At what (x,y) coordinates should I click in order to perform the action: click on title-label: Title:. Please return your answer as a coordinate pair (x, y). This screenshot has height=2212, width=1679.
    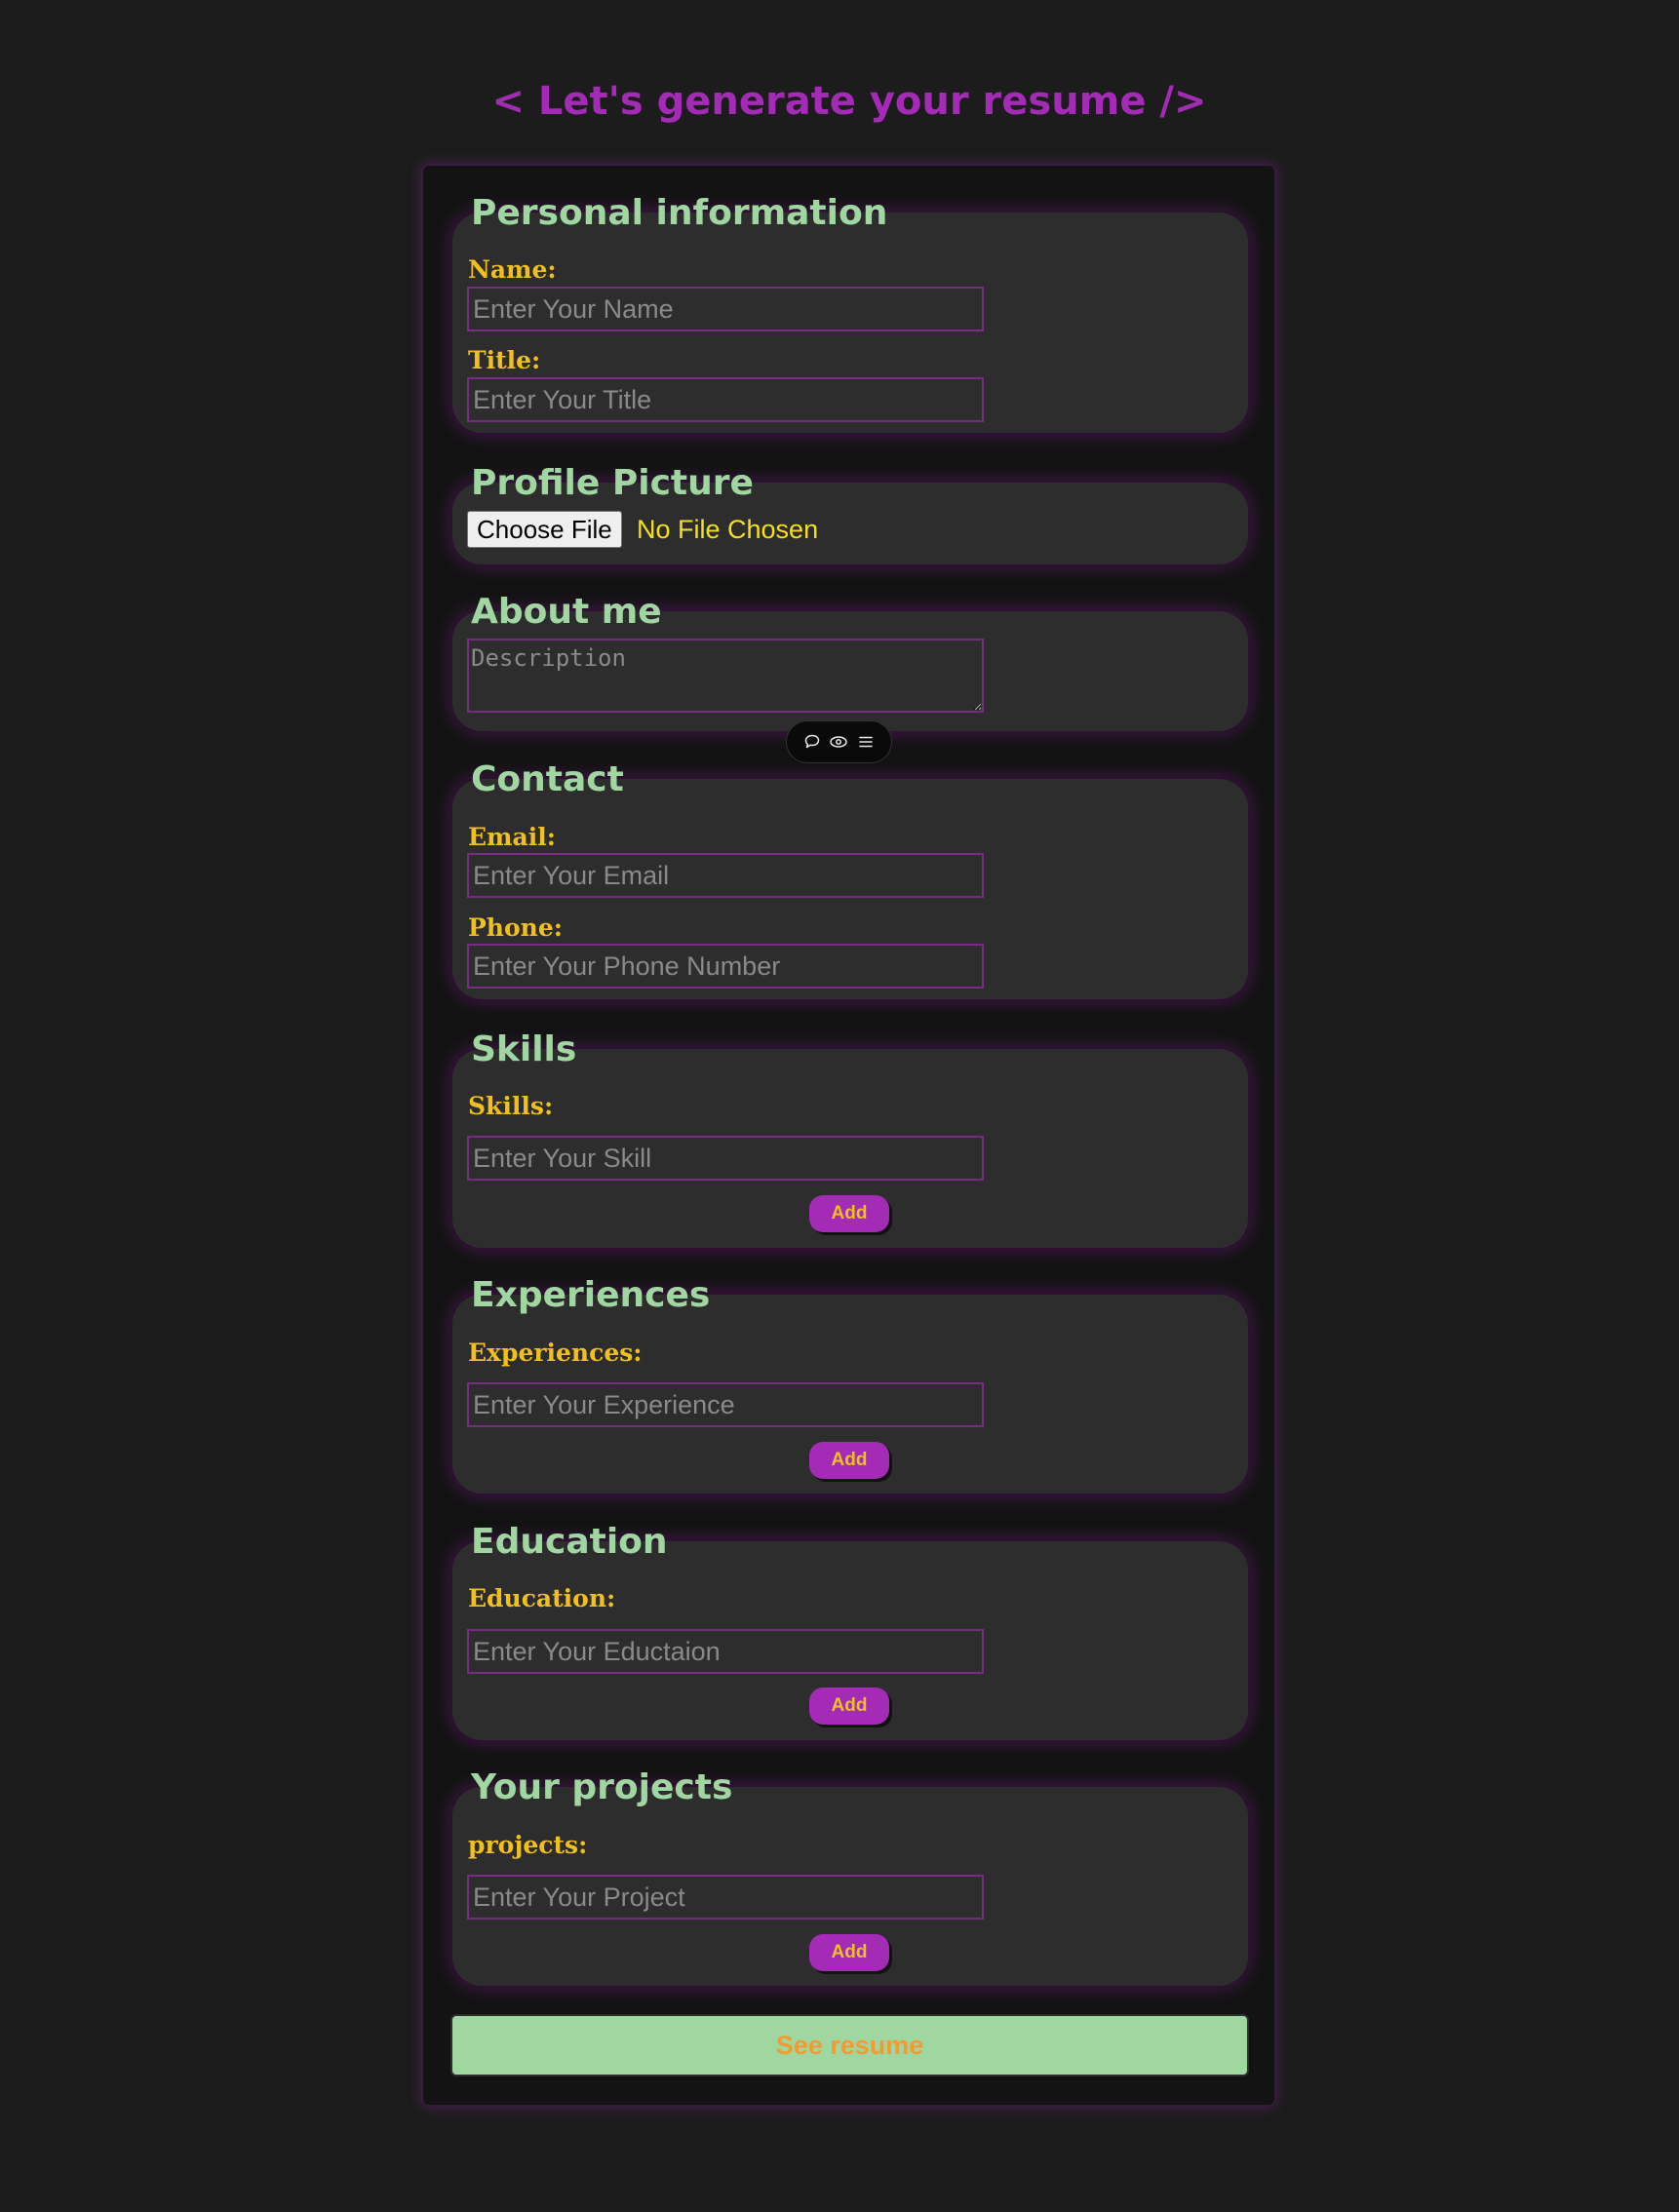
    Looking at the image, I should click on (505, 360).